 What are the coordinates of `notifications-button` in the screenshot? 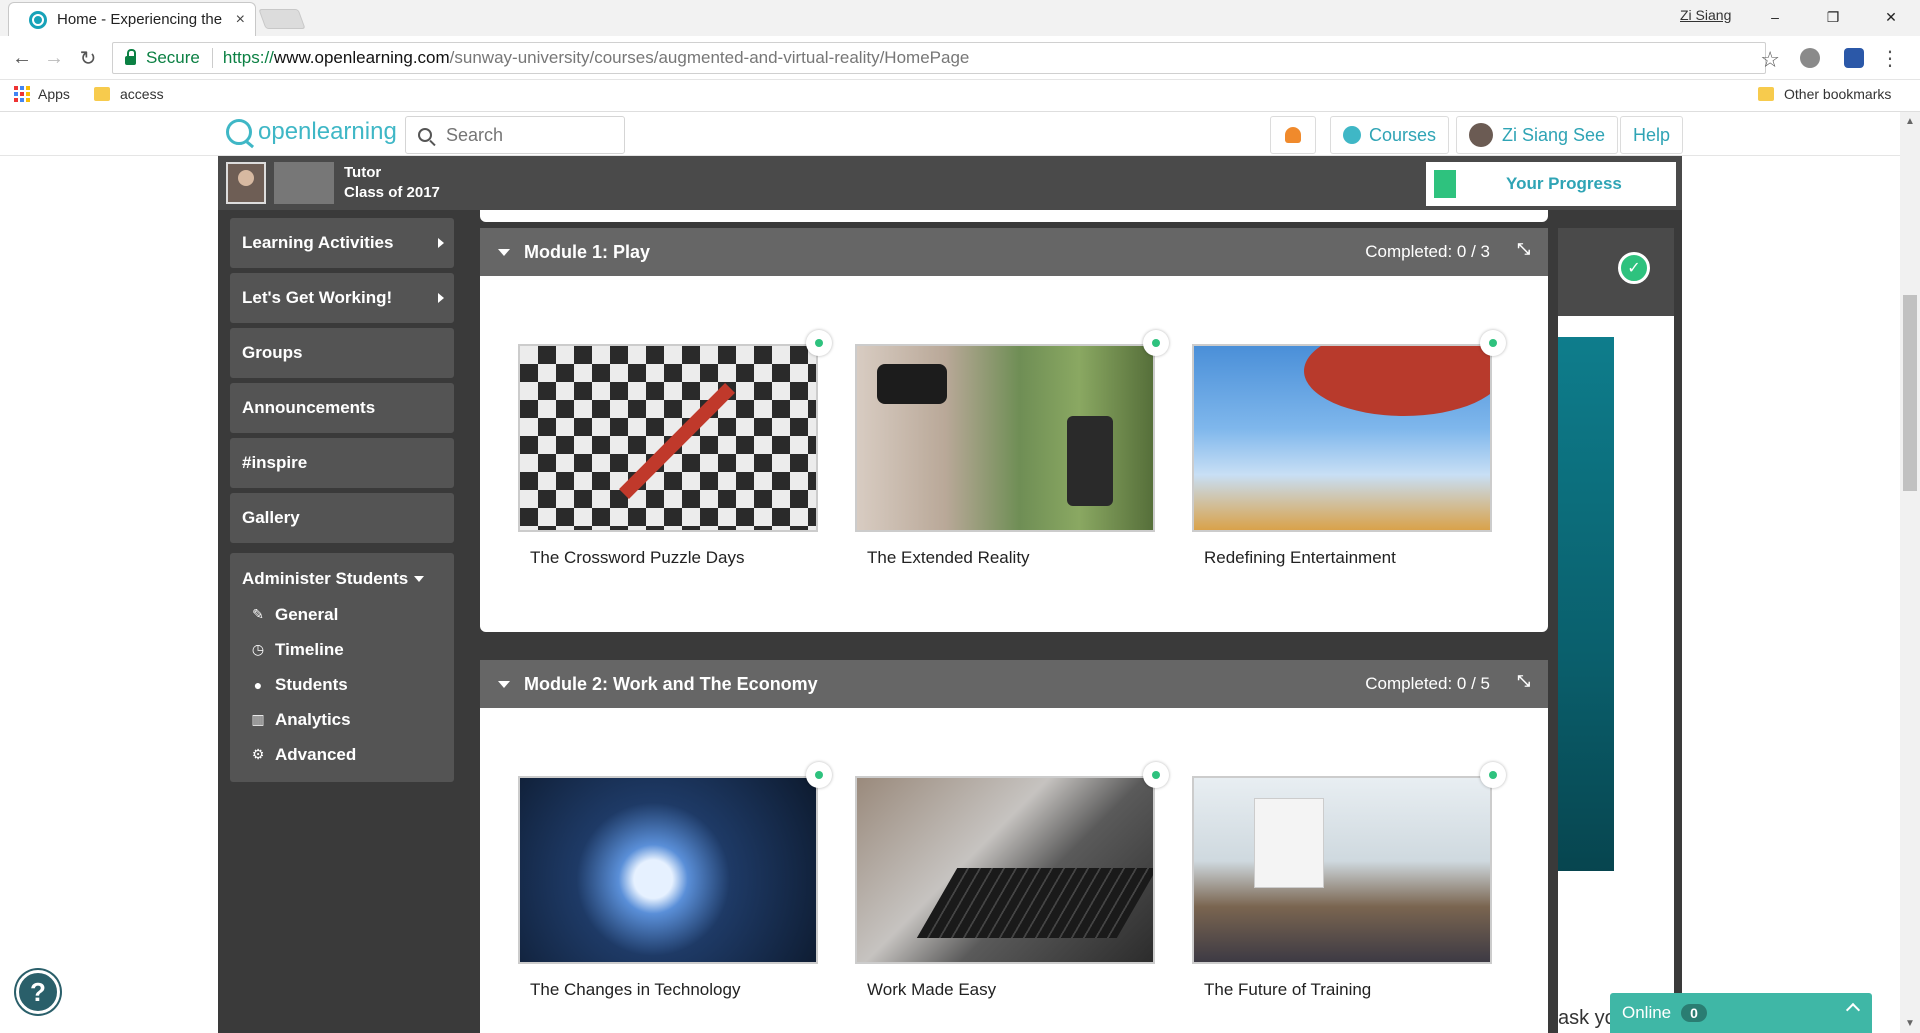 It's located at (1293, 135).